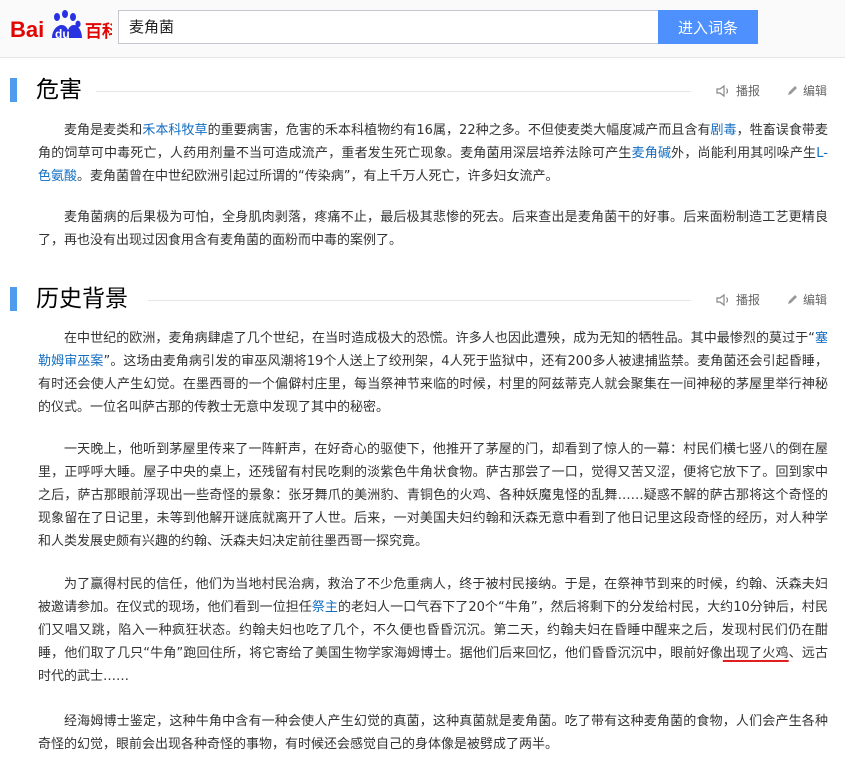  What do you see at coordinates (27, 29) in the screenshot?
I see `logo-bai: Bai` at bounding box center [27, 29].